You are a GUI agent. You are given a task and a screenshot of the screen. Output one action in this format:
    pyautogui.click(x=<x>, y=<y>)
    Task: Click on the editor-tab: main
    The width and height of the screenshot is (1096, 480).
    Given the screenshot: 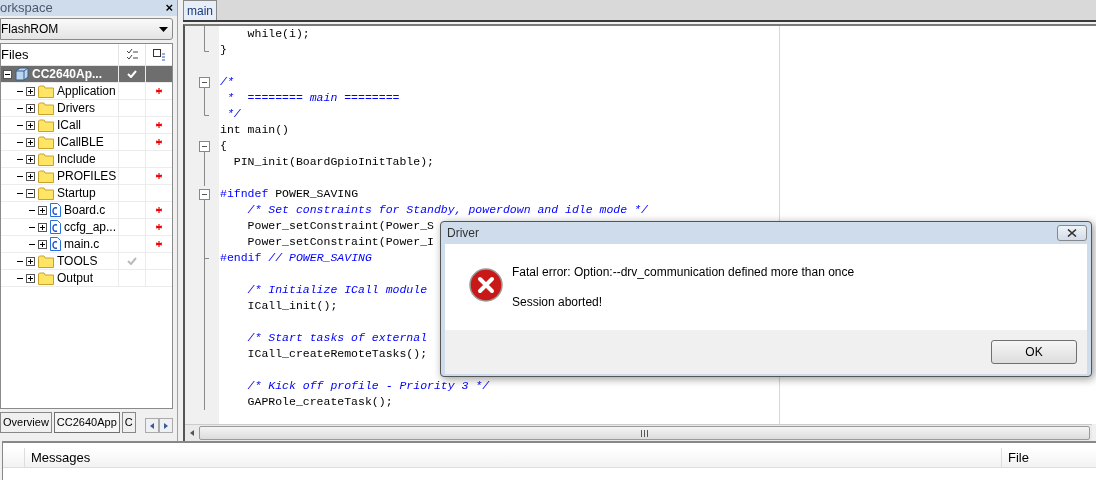 What is the action you would take?
    pyautogui.click(x=200, y=10)
    